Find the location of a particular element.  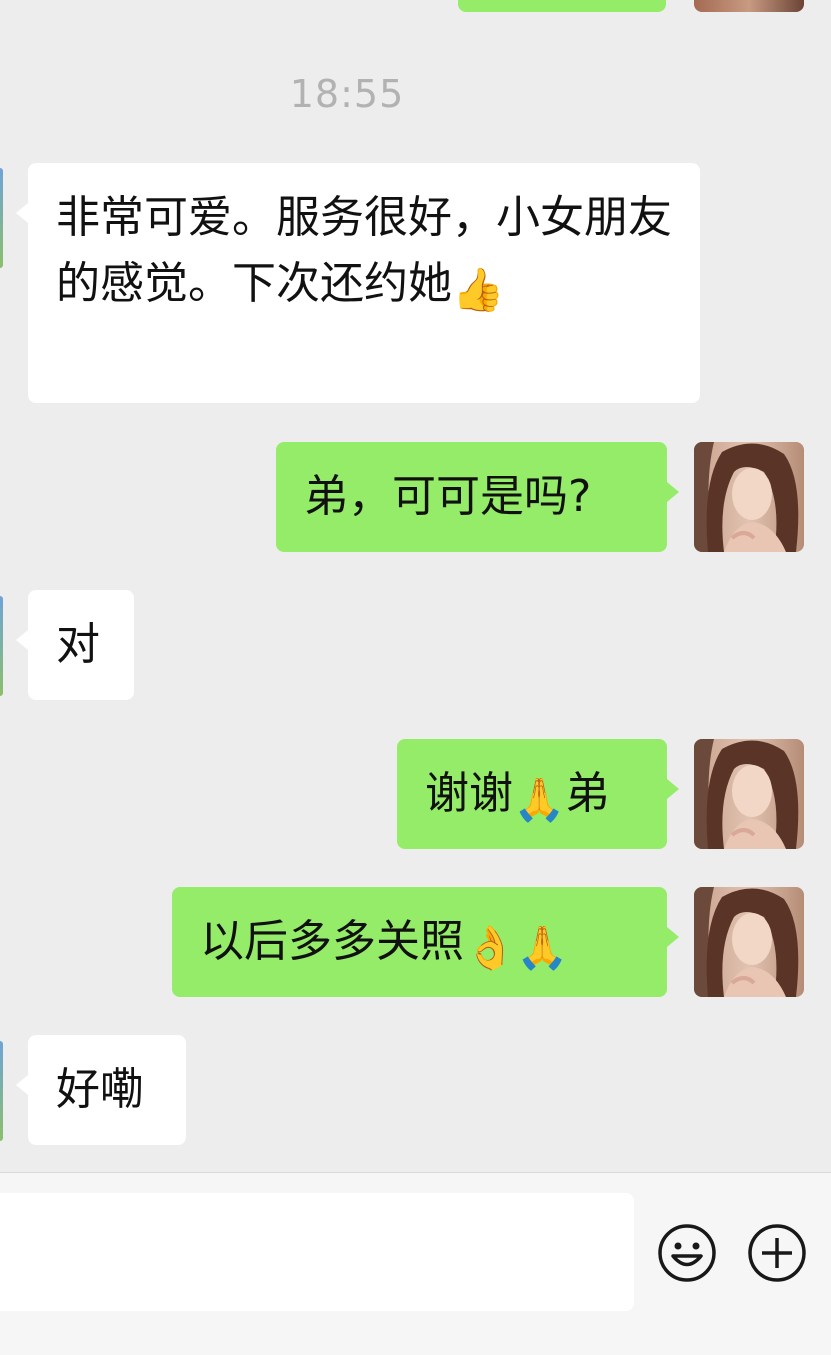

plus-circle-icon is located at coordinates (777, 1253).